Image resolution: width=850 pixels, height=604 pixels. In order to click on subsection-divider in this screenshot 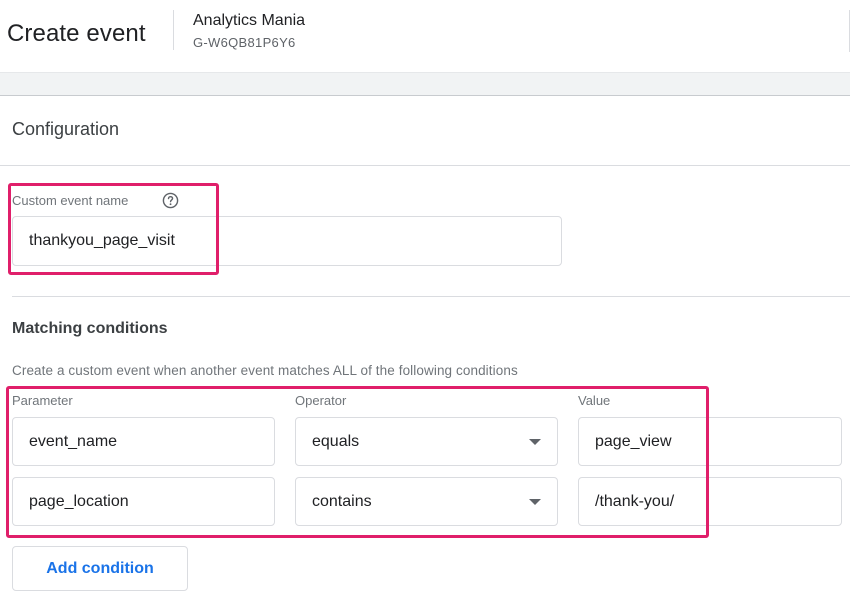, I will do `click(431, 296)`.